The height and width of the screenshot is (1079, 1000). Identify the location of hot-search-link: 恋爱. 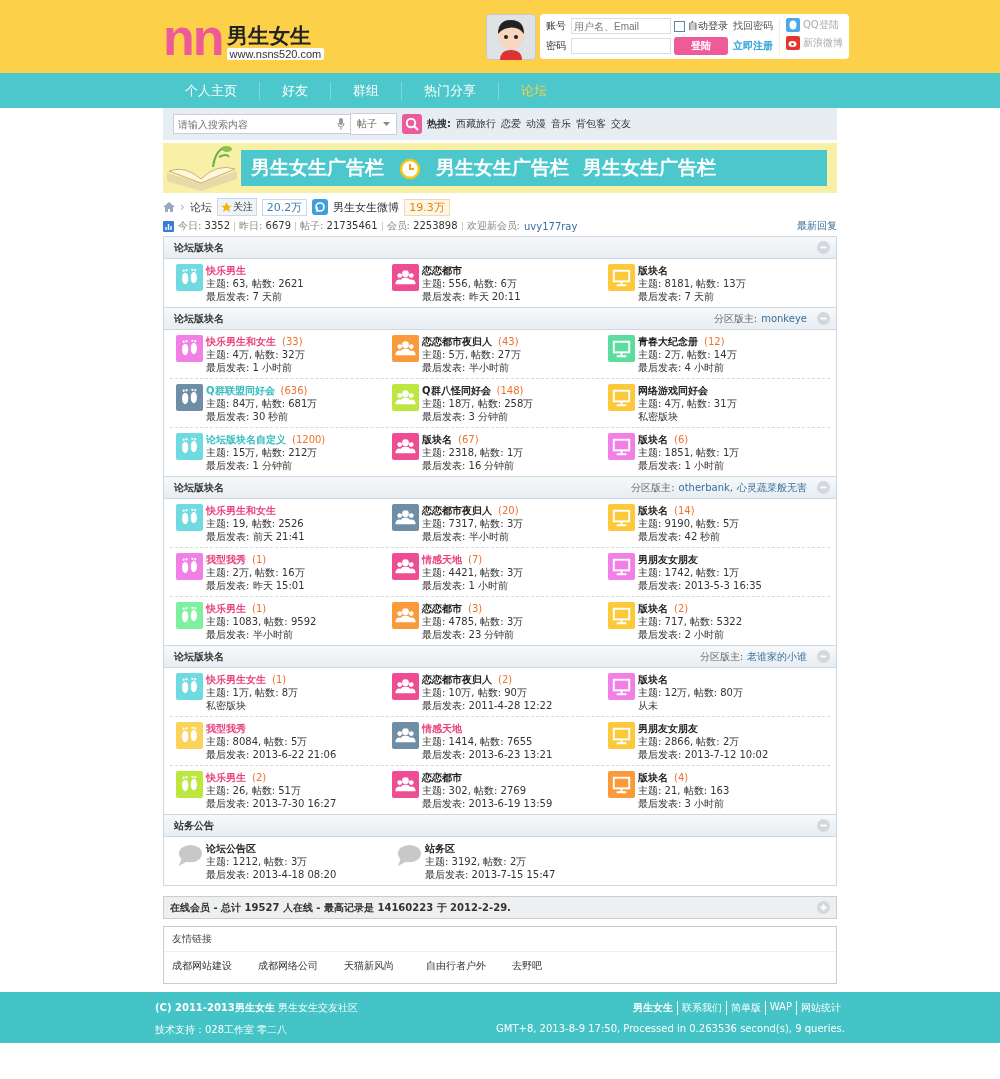
(511, 124).